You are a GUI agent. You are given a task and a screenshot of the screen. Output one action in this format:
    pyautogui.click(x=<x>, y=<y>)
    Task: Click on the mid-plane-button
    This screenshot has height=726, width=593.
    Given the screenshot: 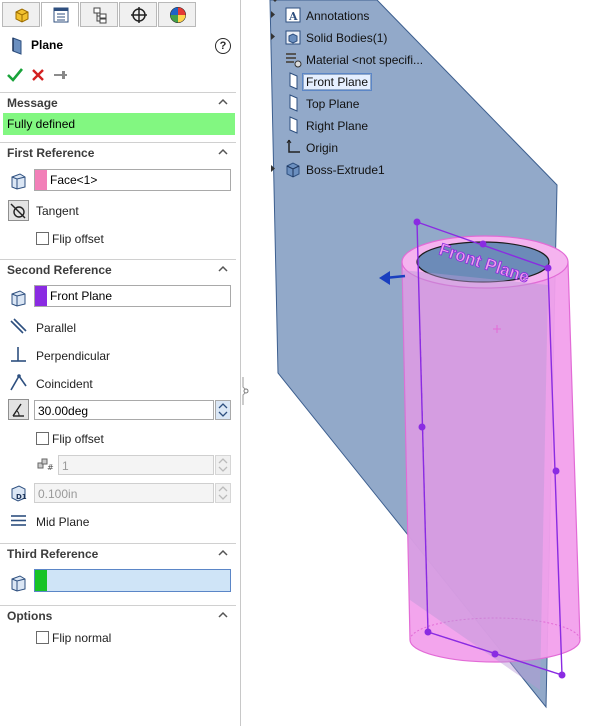 What is the action you would take?
    pyautogui.click(x=18, y=520)
    